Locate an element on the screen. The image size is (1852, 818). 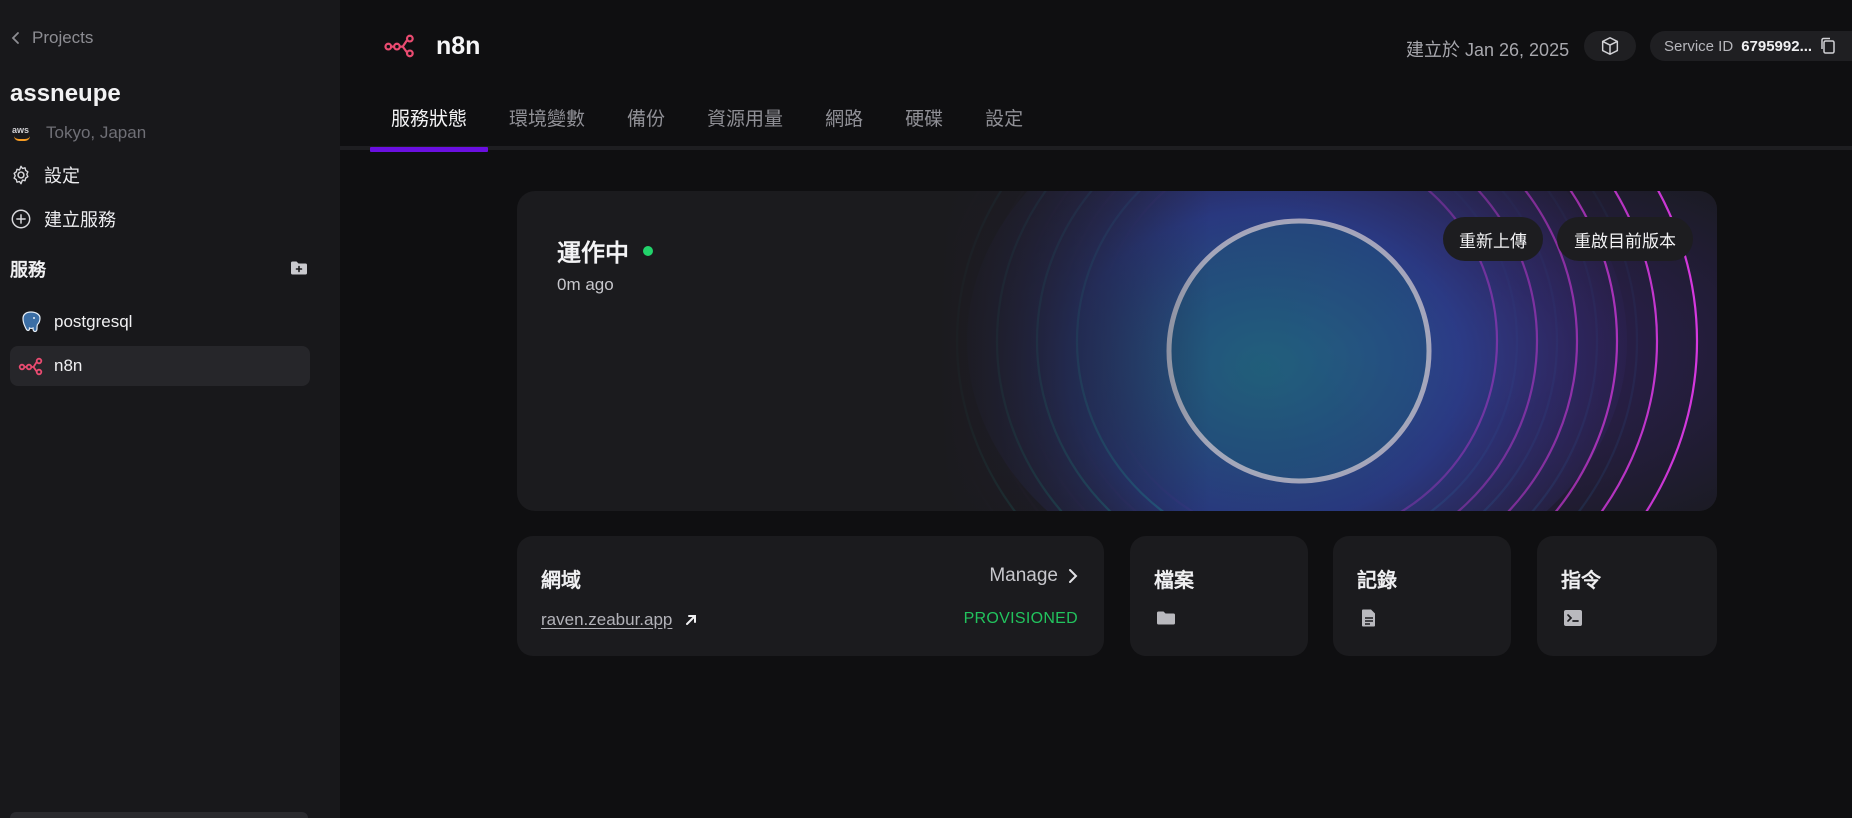
reupload-button: 重新上傳 is located at coordinates (1493, 239).